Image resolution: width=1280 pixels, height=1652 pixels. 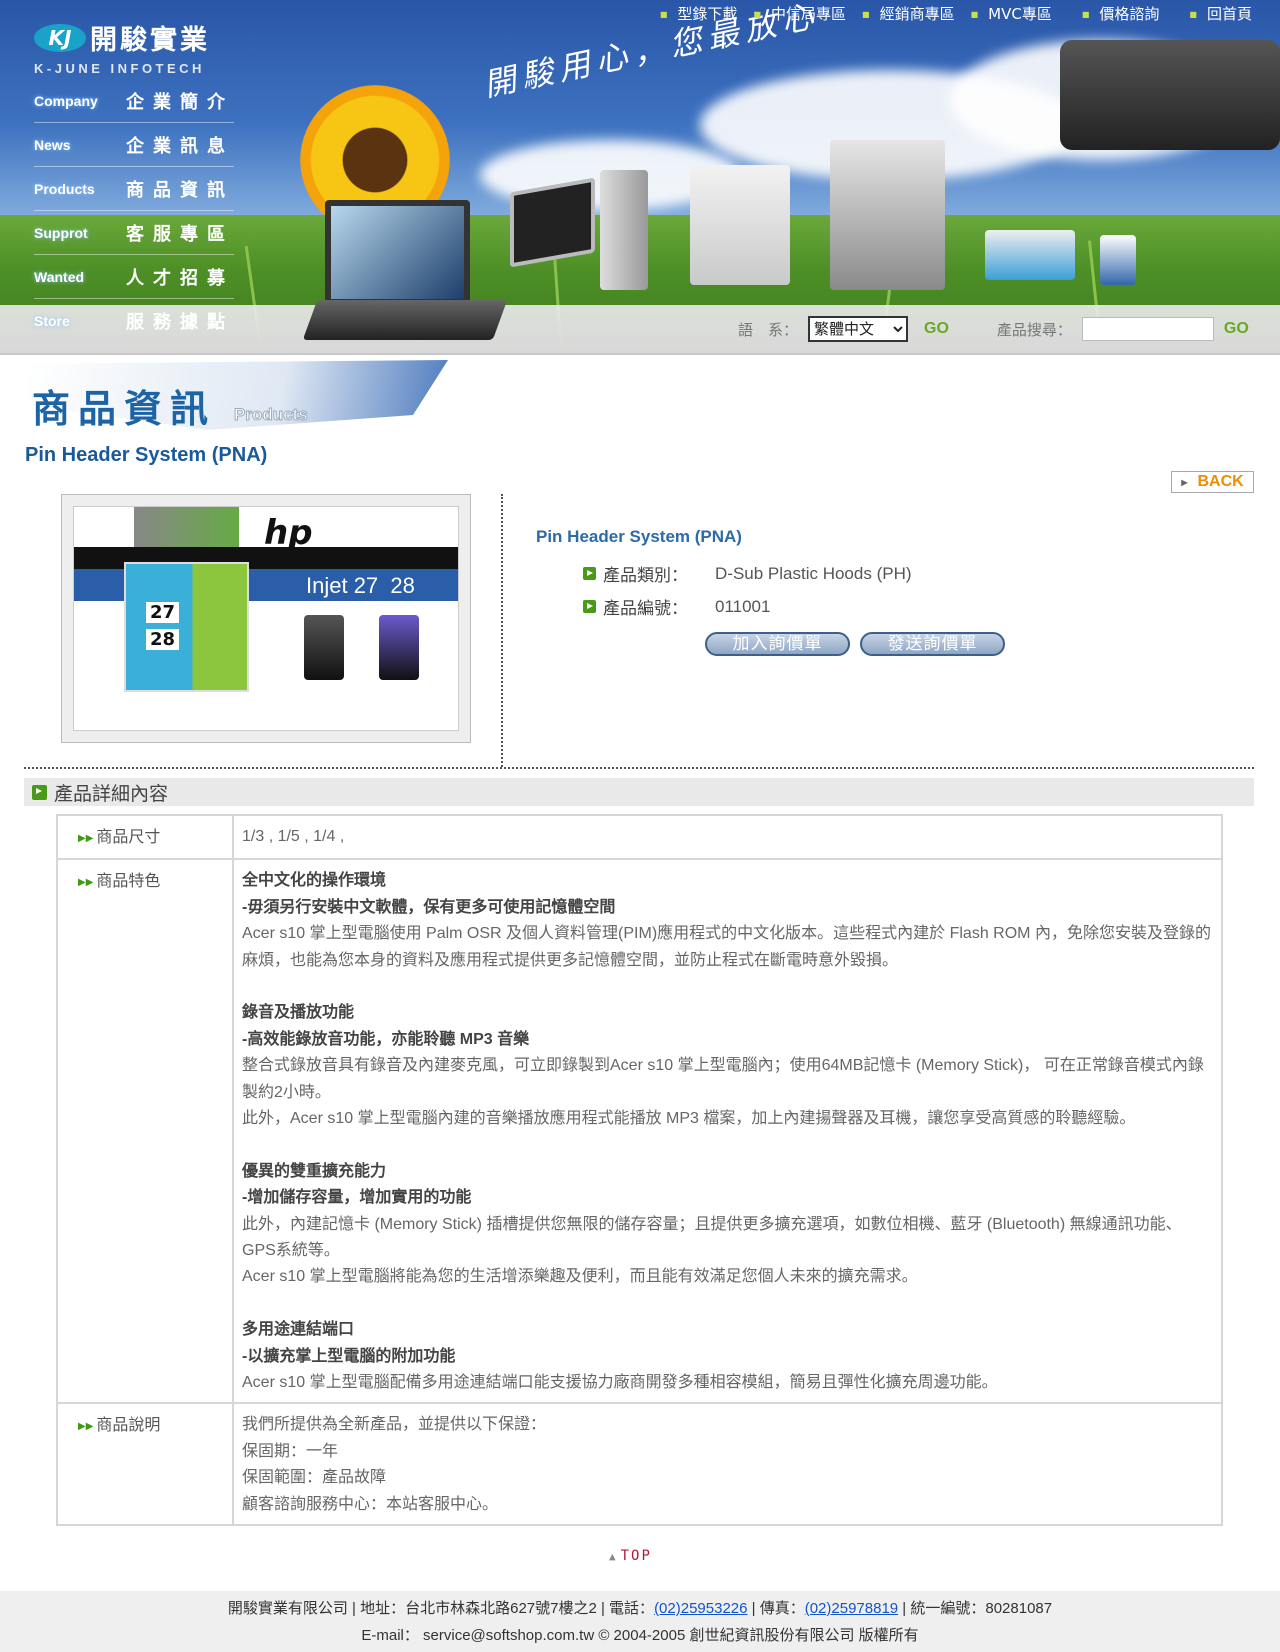 I want to click on fax-label: | 傳真：, so click(x=776, y=1608).